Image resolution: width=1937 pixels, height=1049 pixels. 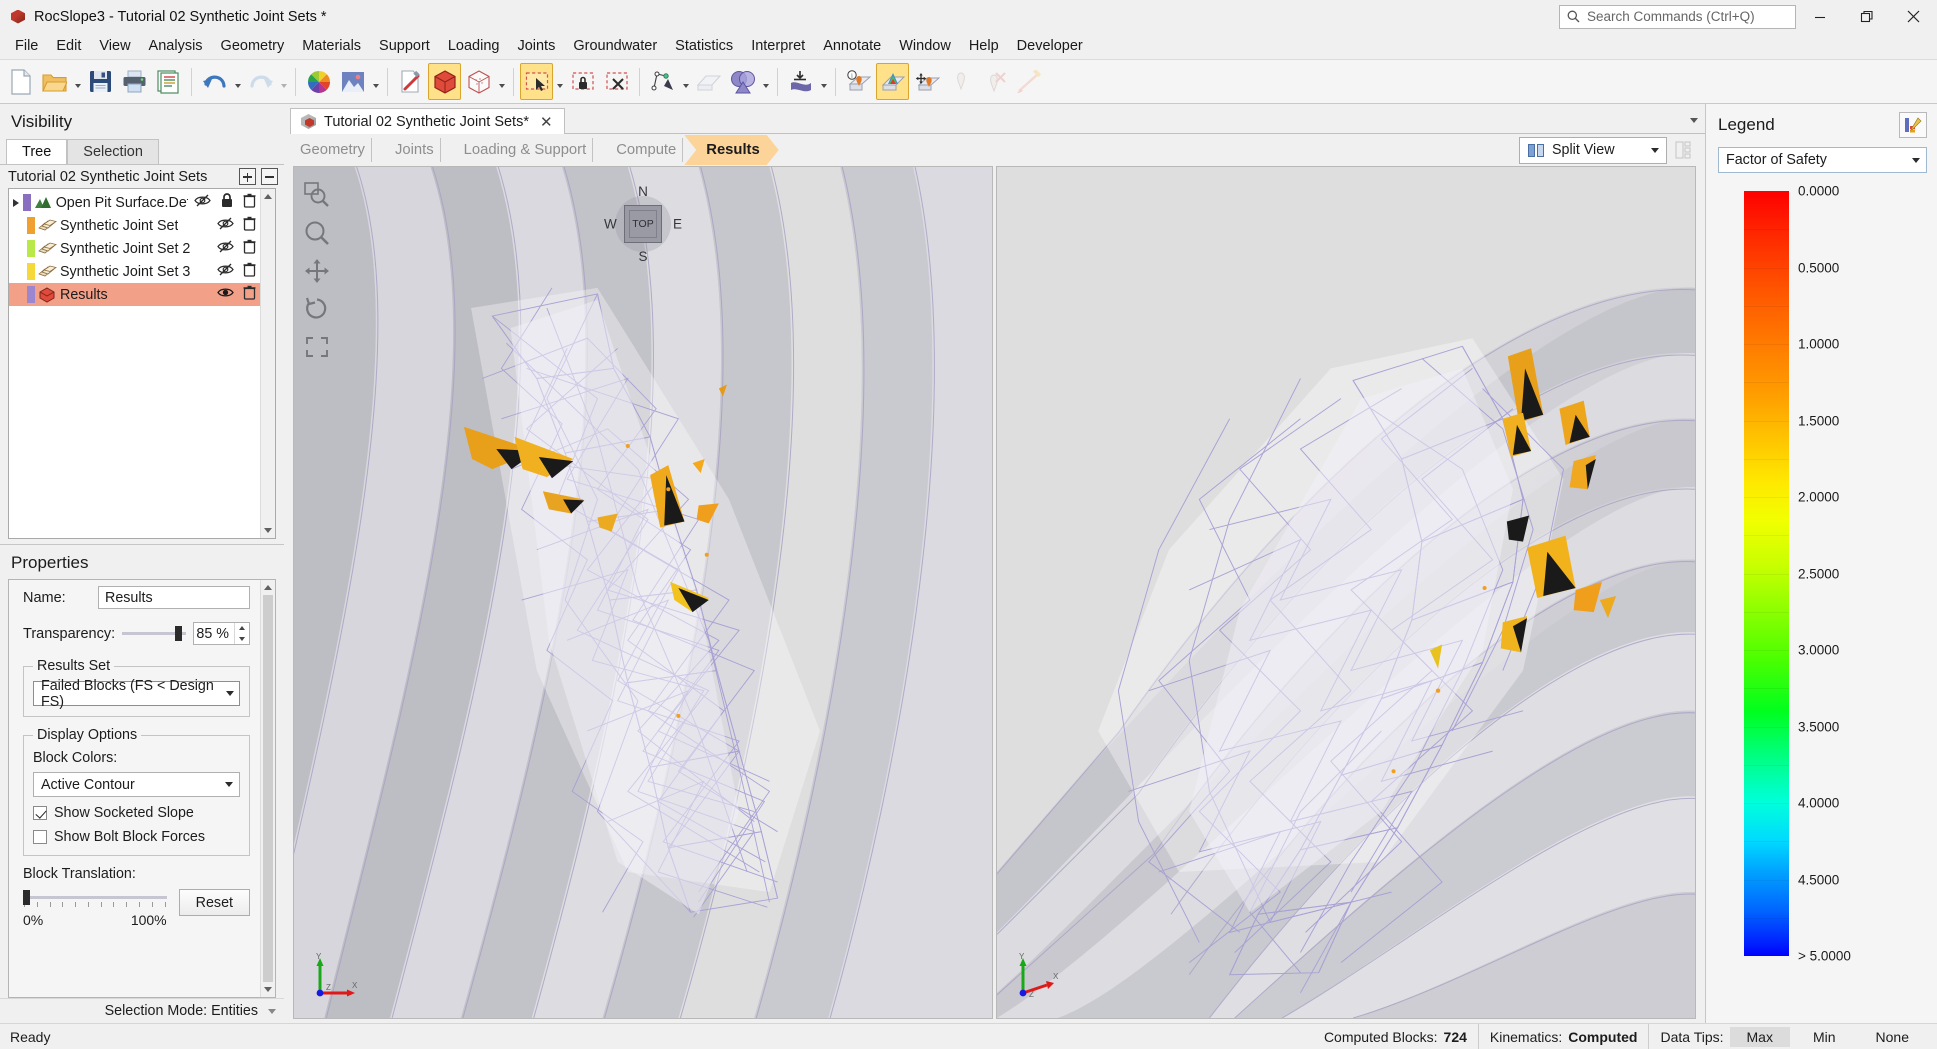 What do you see at coordinates (40, 813) in the screenshot?
I see `show-socketed-slope-checkbox` at bounding box center [40, 813].